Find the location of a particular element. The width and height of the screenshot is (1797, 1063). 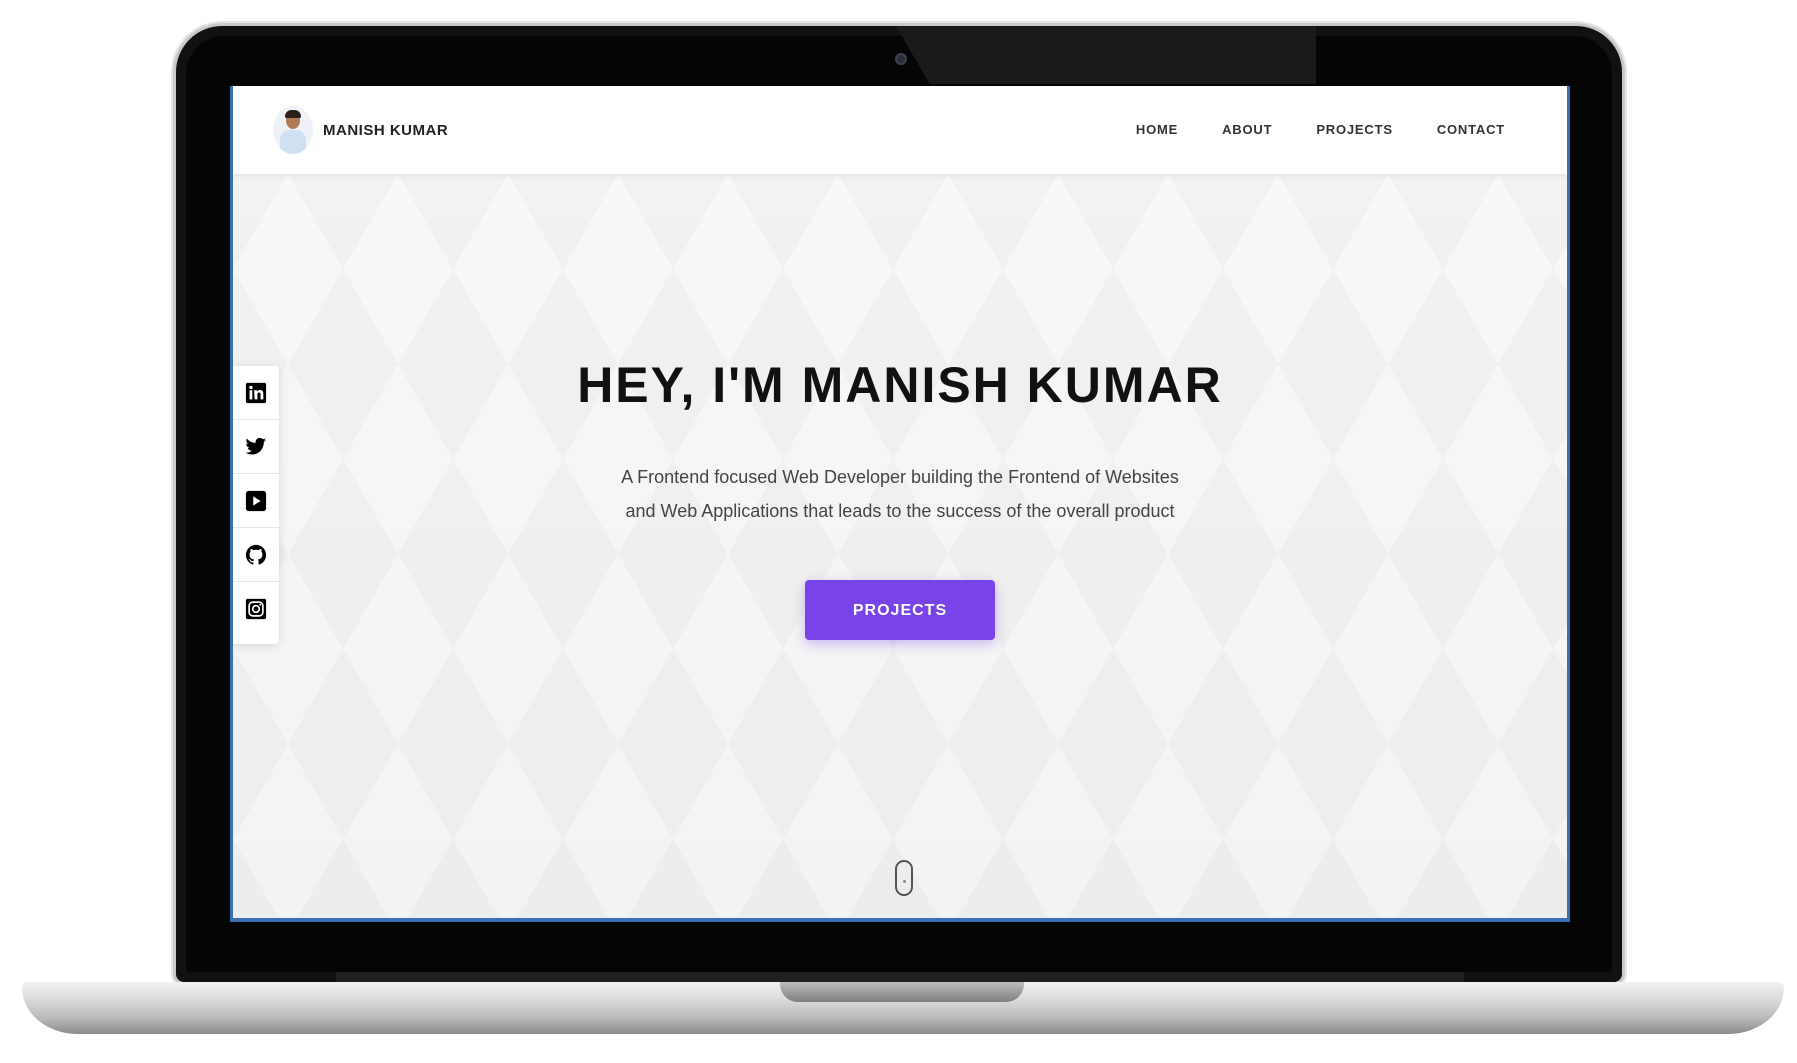

youtube-icon is located at coordinates (256, 500).